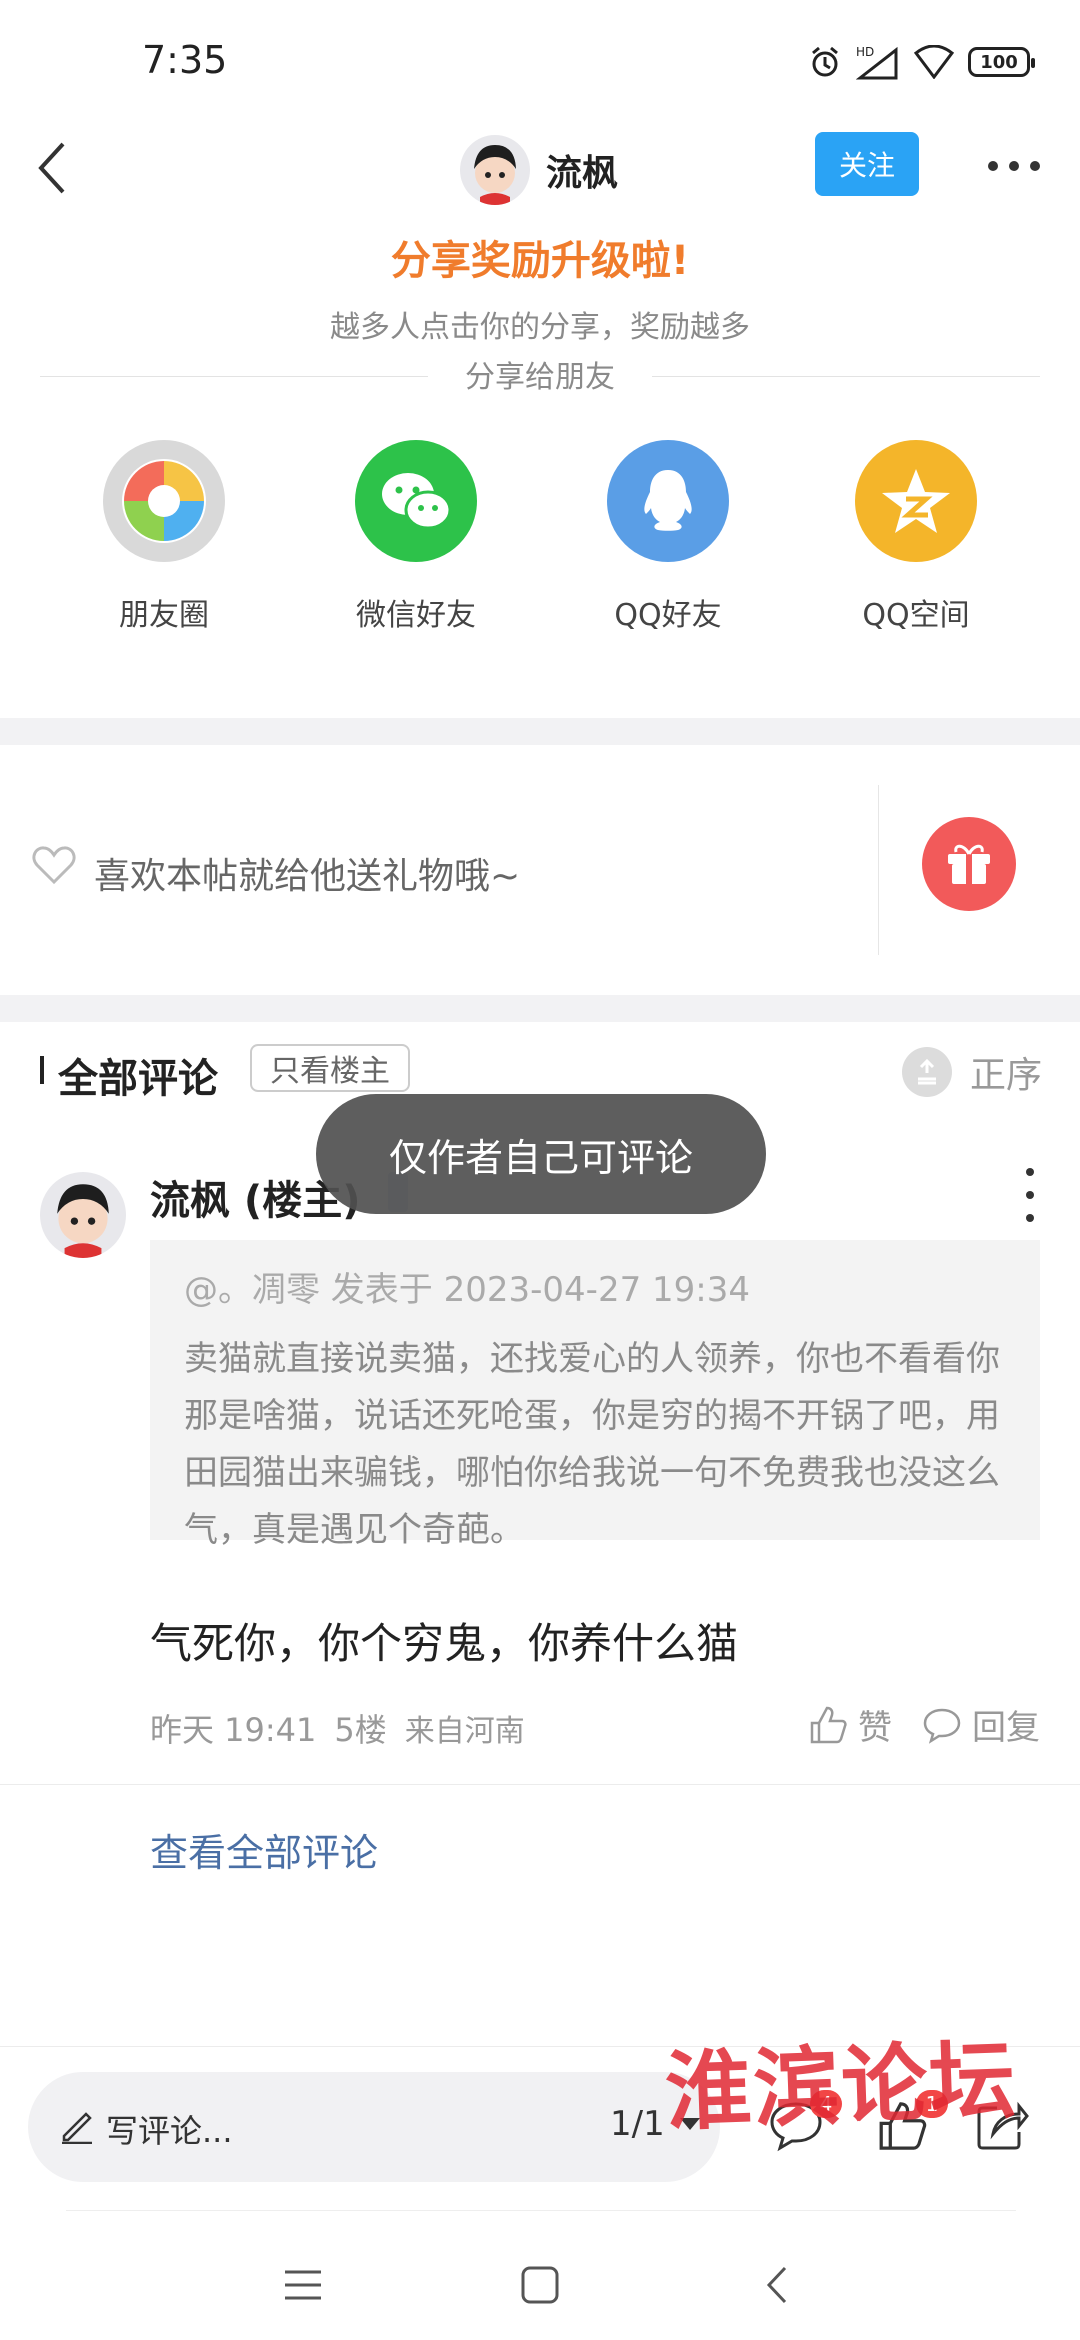 This screenshot has width=1080, height=2340. What do you see at coordinates (540, 60) in the screenshot?
I see `status-bar: 7:35 HD 100` at bounding box center [540, 60].